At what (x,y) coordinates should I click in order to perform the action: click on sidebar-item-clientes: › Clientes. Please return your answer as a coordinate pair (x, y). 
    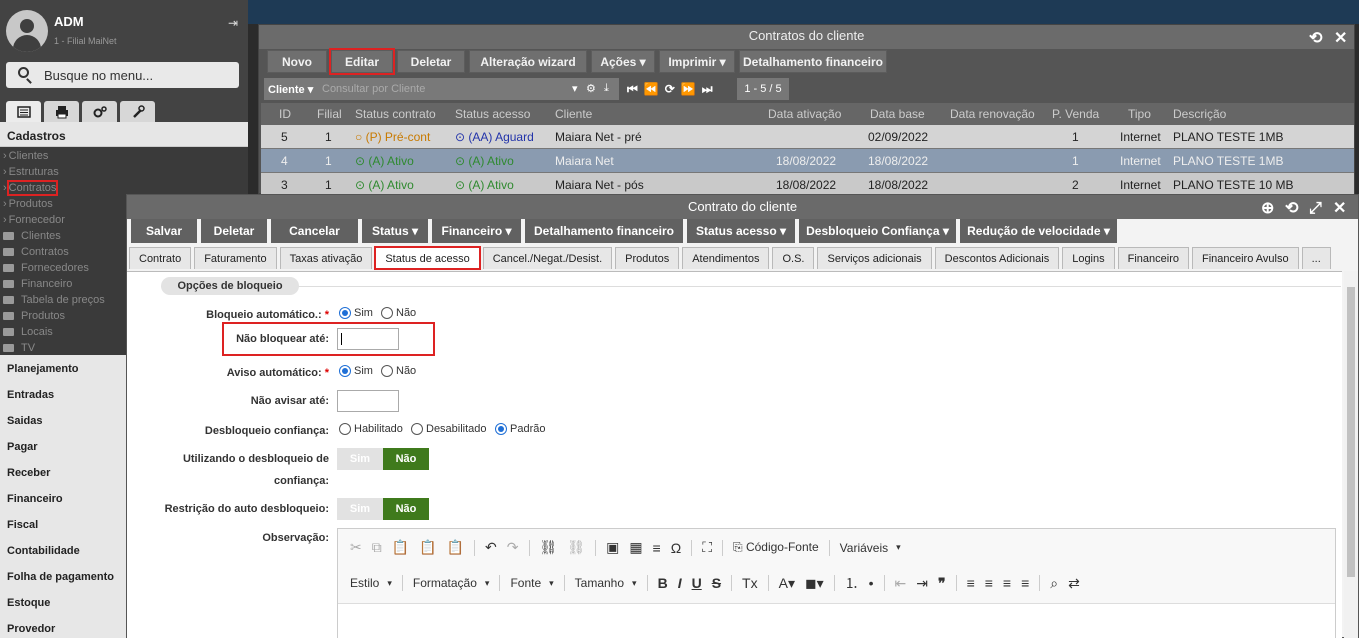
    Looking at the image, I should click on (25, 156).